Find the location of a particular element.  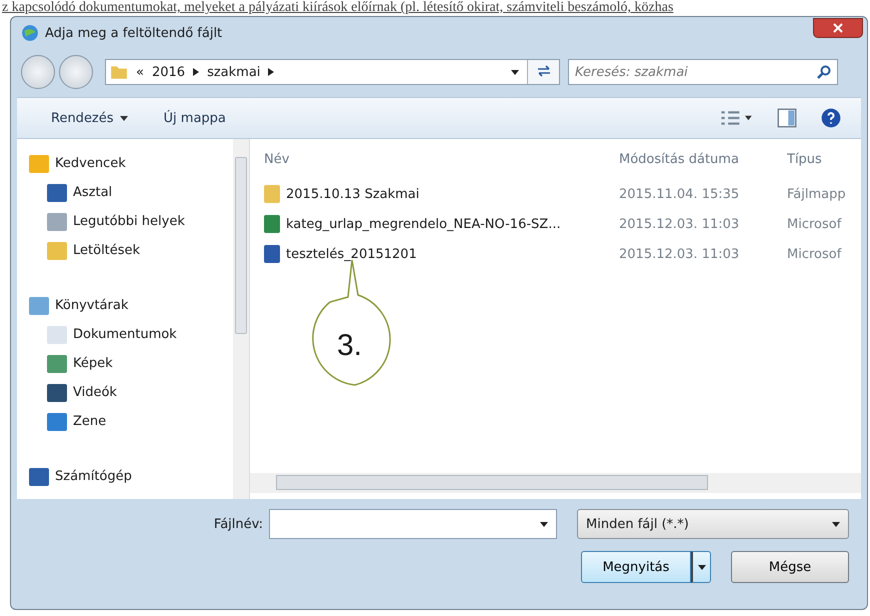

file-date: 2015.11.04. 15:35 is located at coordinates (679, 194).